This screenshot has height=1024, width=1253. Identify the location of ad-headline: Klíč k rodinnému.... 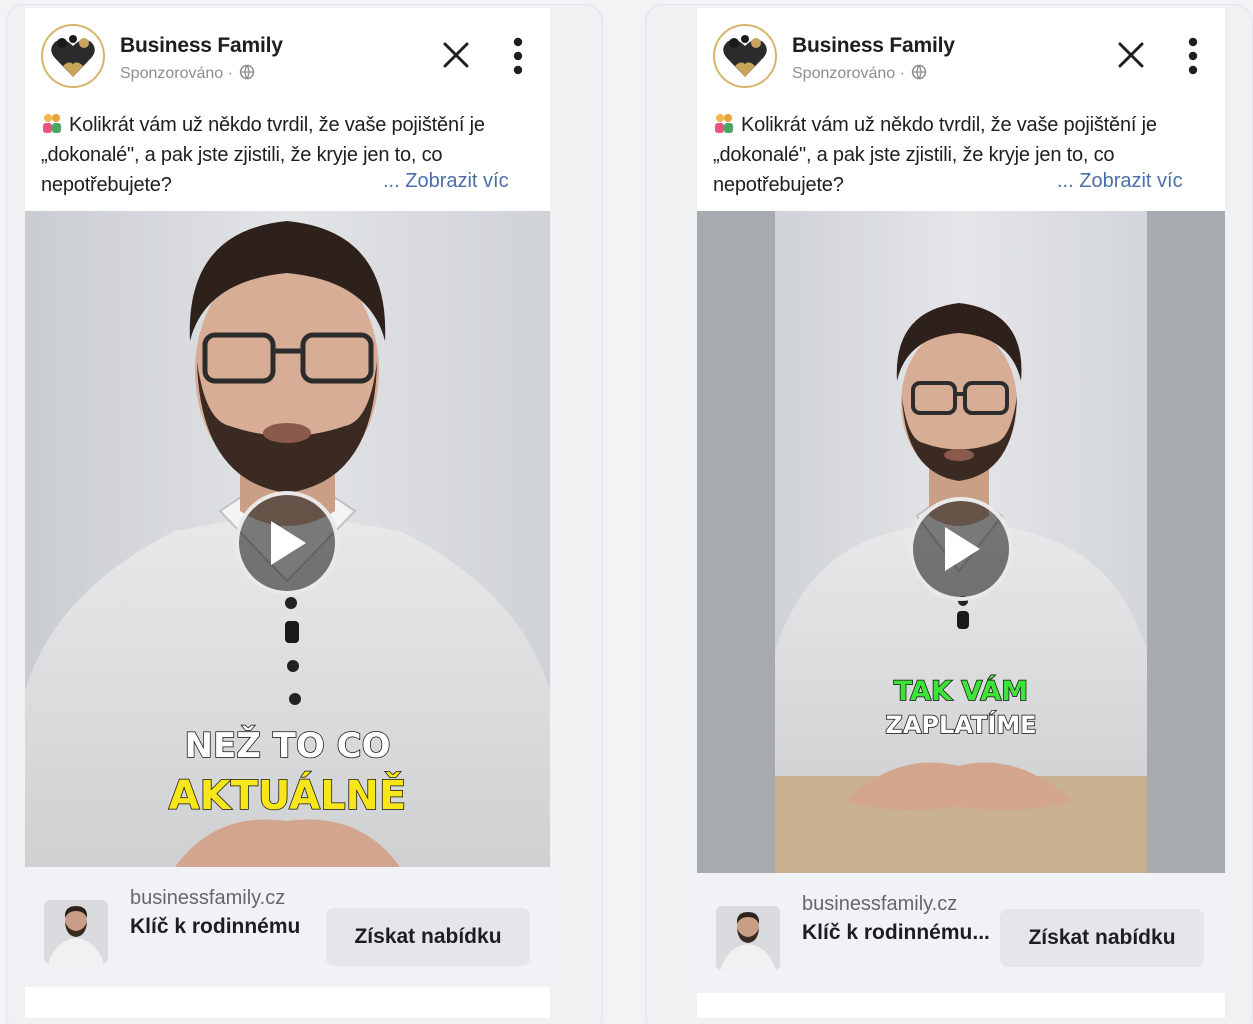
(896, 932).